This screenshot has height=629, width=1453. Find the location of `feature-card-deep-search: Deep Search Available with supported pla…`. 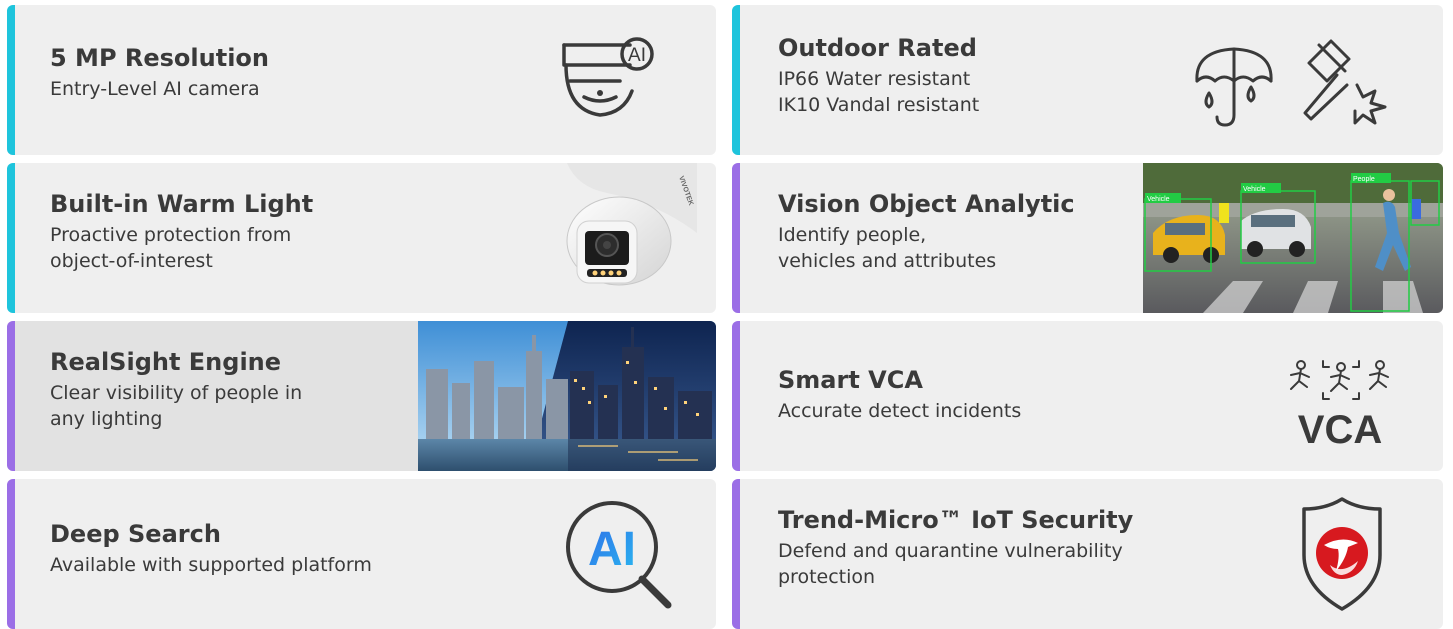

feature-card-deep-search: Deep Search Available with supported pla… is located at coordinates (361, 554).